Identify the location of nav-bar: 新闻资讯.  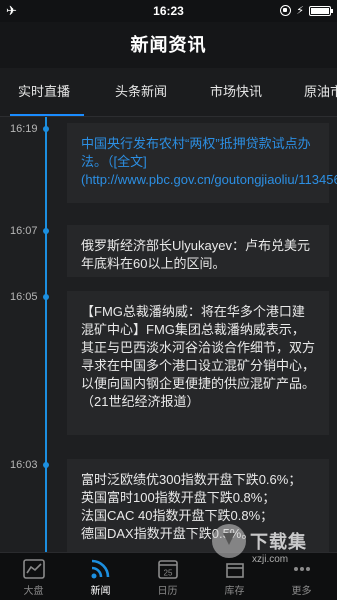
(168, 45).